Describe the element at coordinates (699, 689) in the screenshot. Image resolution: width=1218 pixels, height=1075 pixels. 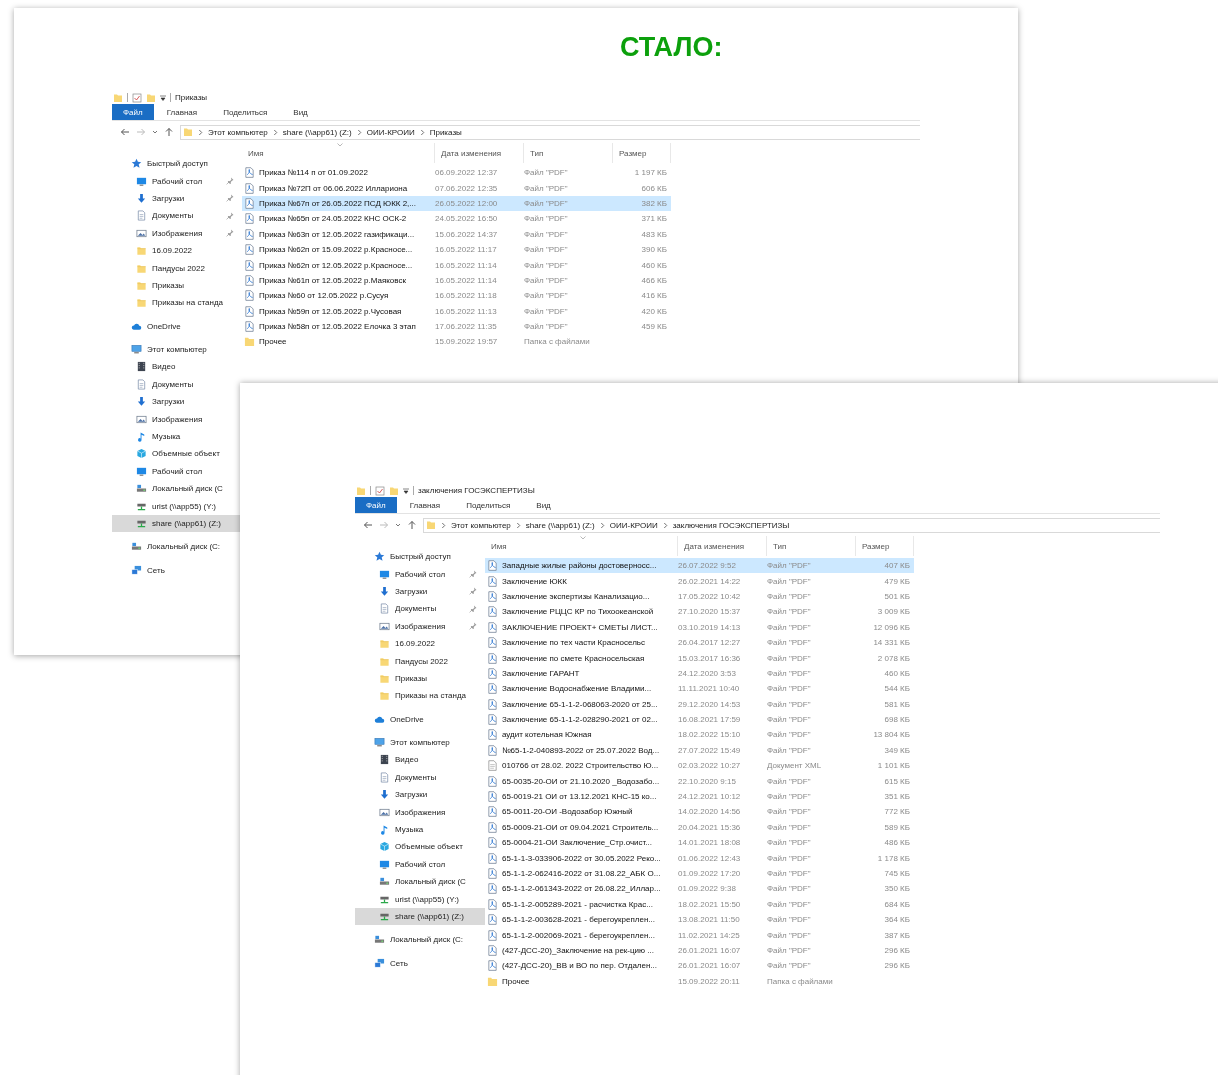
I see `file-row: Заключение Водоснабжение Владими... 11.11.2021 10:40 Файл "PDF" 544 КБ` at that location.